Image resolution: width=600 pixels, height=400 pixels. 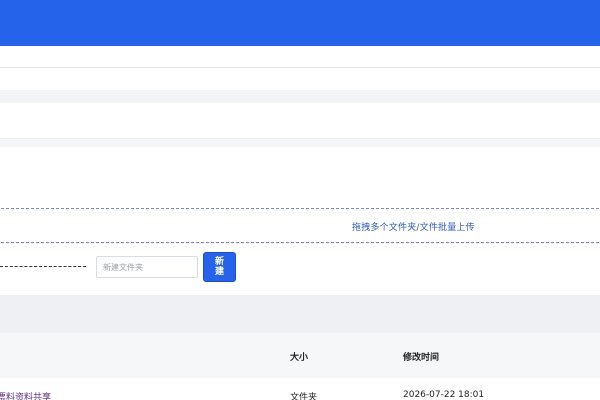 What do you see at coordinates (300, 225) in the screenshot?
I see `upload-dropzone` at bounding box center [300, 225].